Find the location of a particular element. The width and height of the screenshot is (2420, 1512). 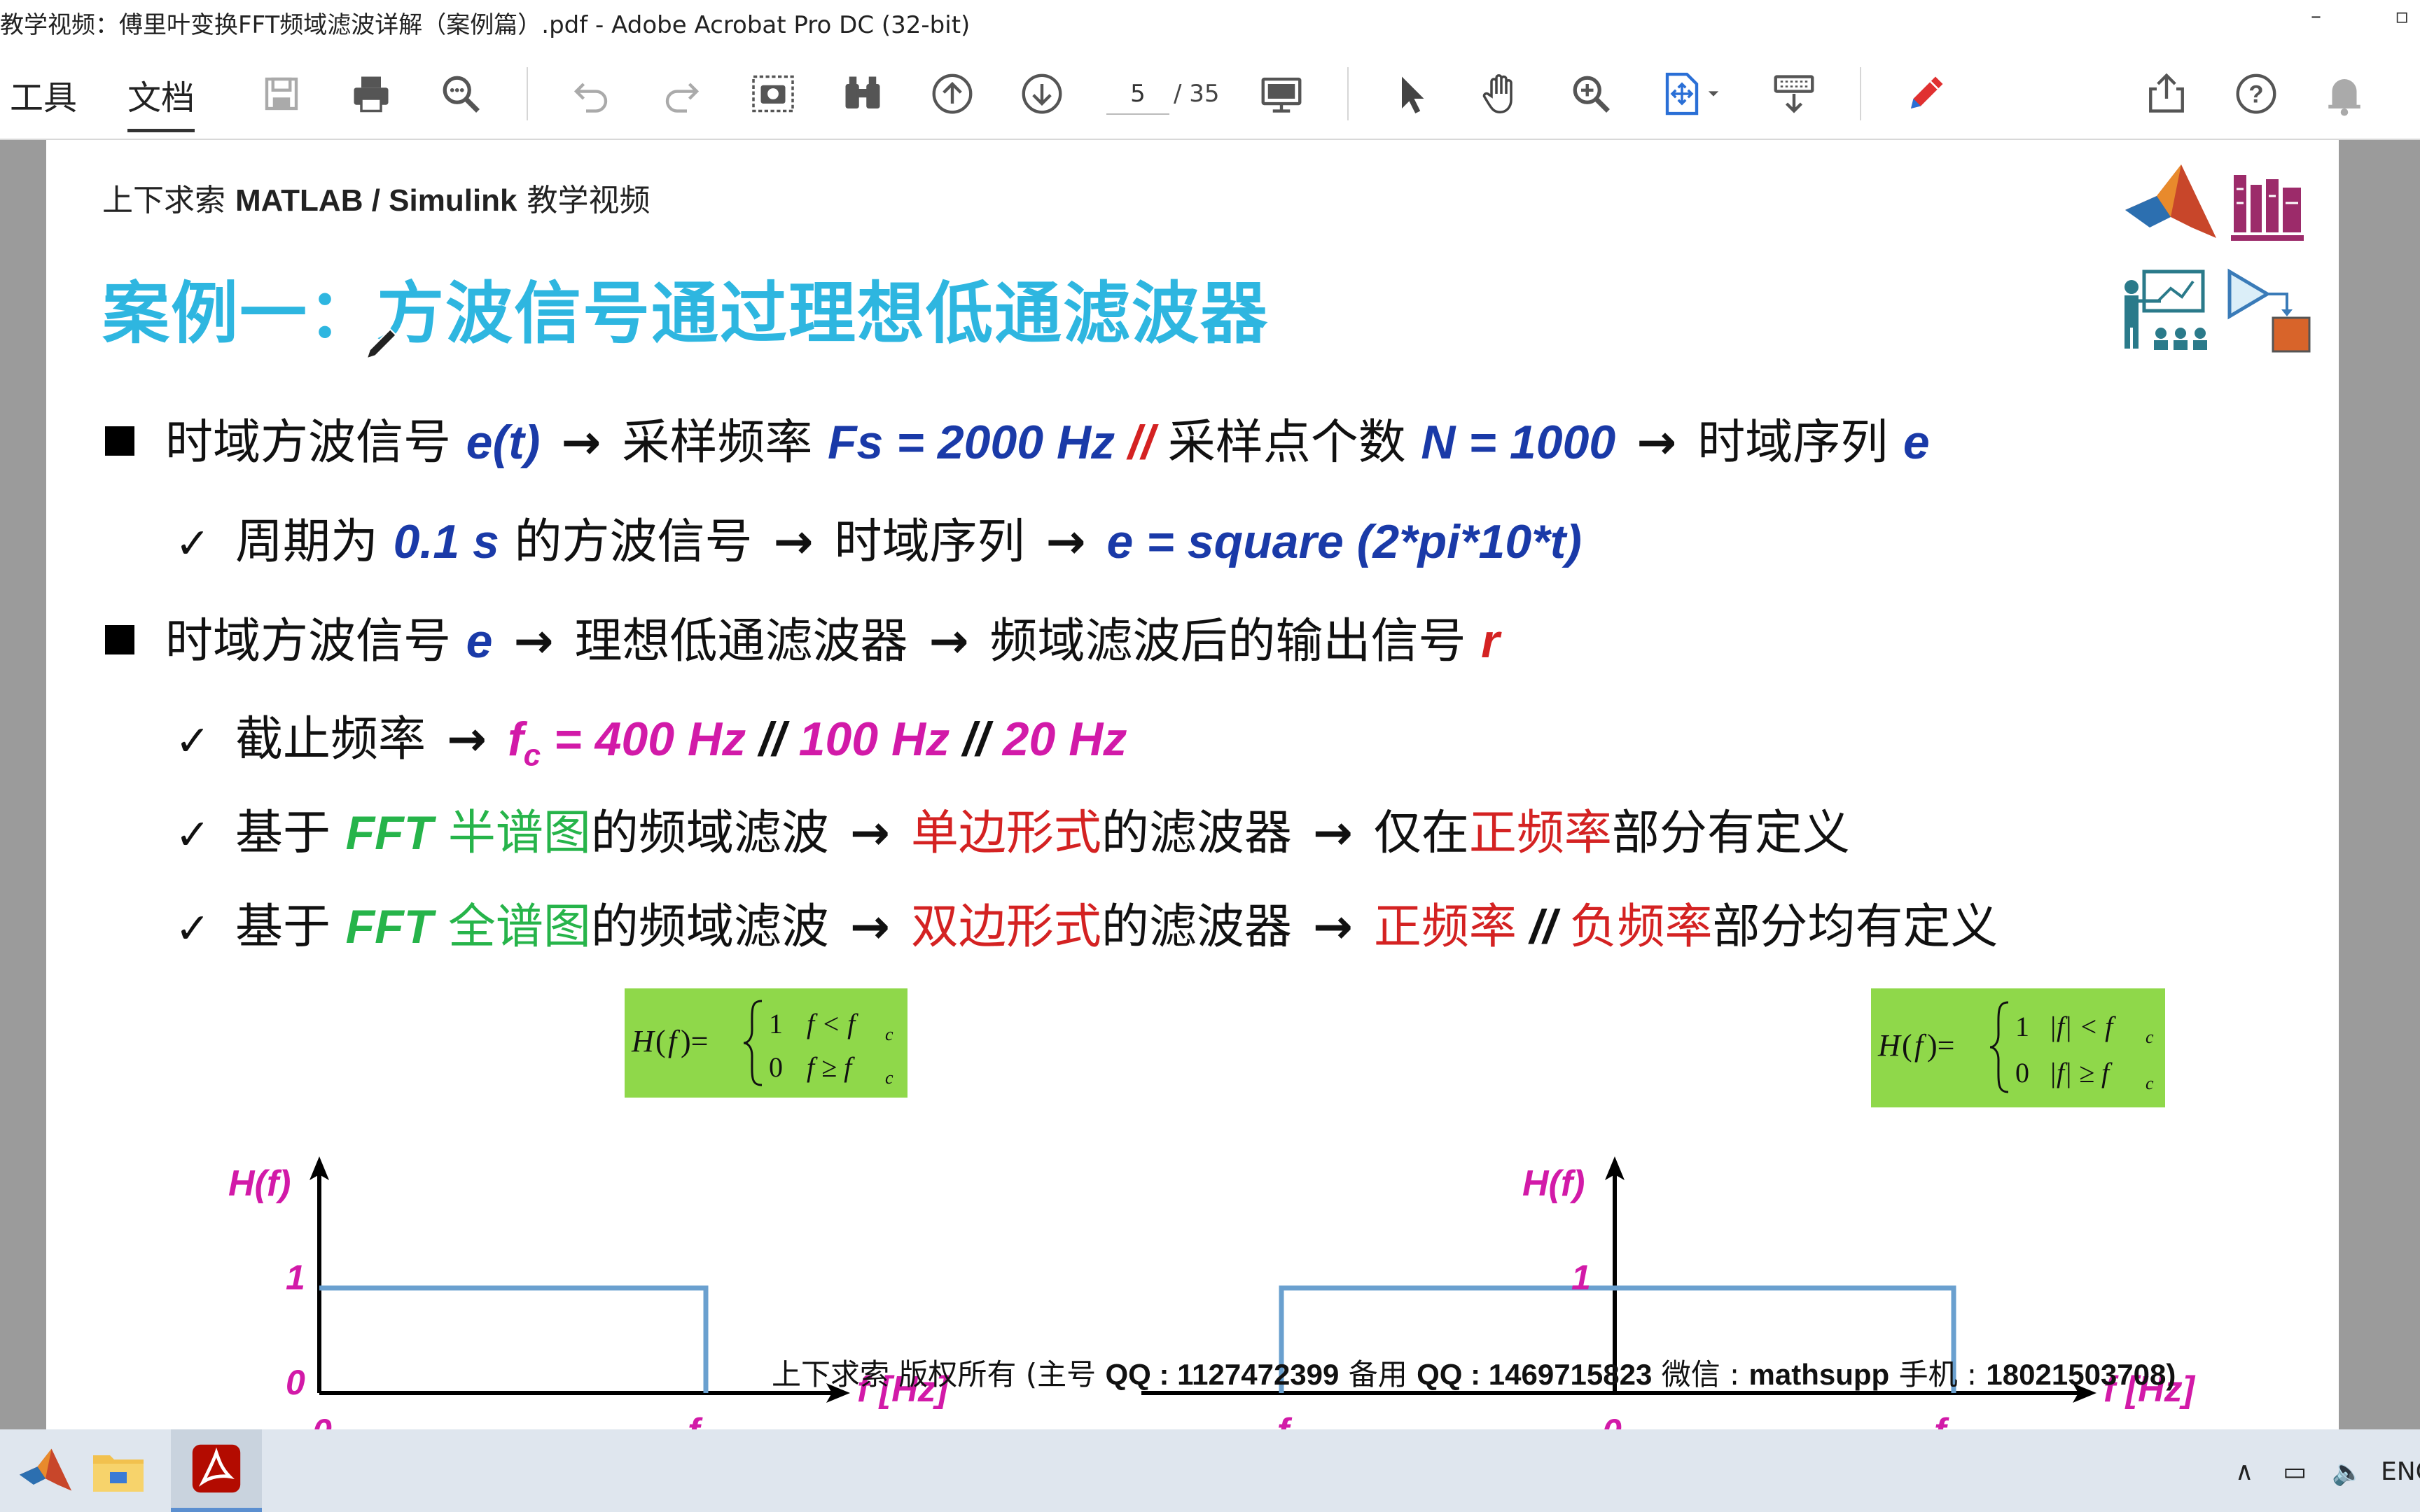

toolbar: 工具 文档 5 / 35 ? is located at coordinates (1210, 93).